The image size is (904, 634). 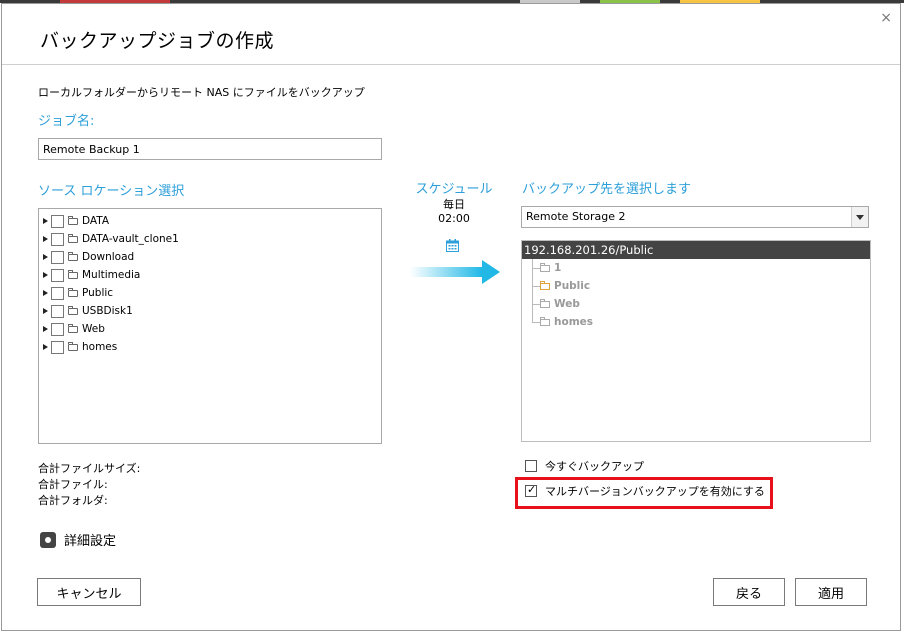 I want to click on calendar-icon, so click(x=452, y=245).